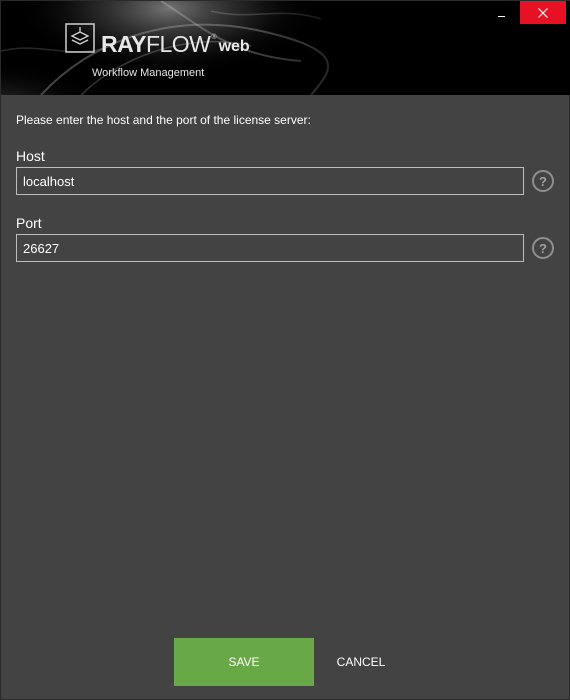  I want to click on host-input, so click(270, 181).